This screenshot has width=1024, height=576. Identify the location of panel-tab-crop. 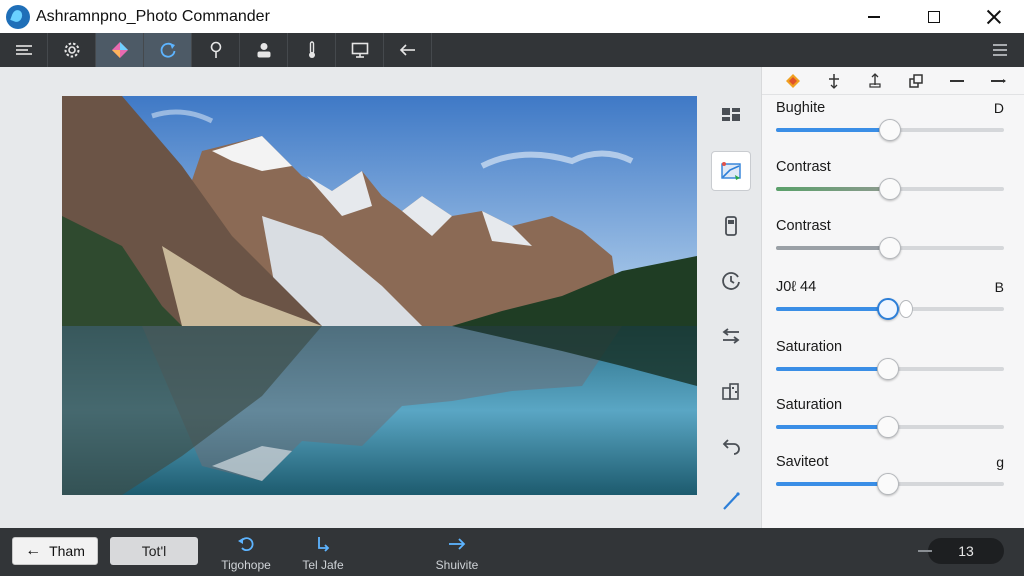
(833, 81).